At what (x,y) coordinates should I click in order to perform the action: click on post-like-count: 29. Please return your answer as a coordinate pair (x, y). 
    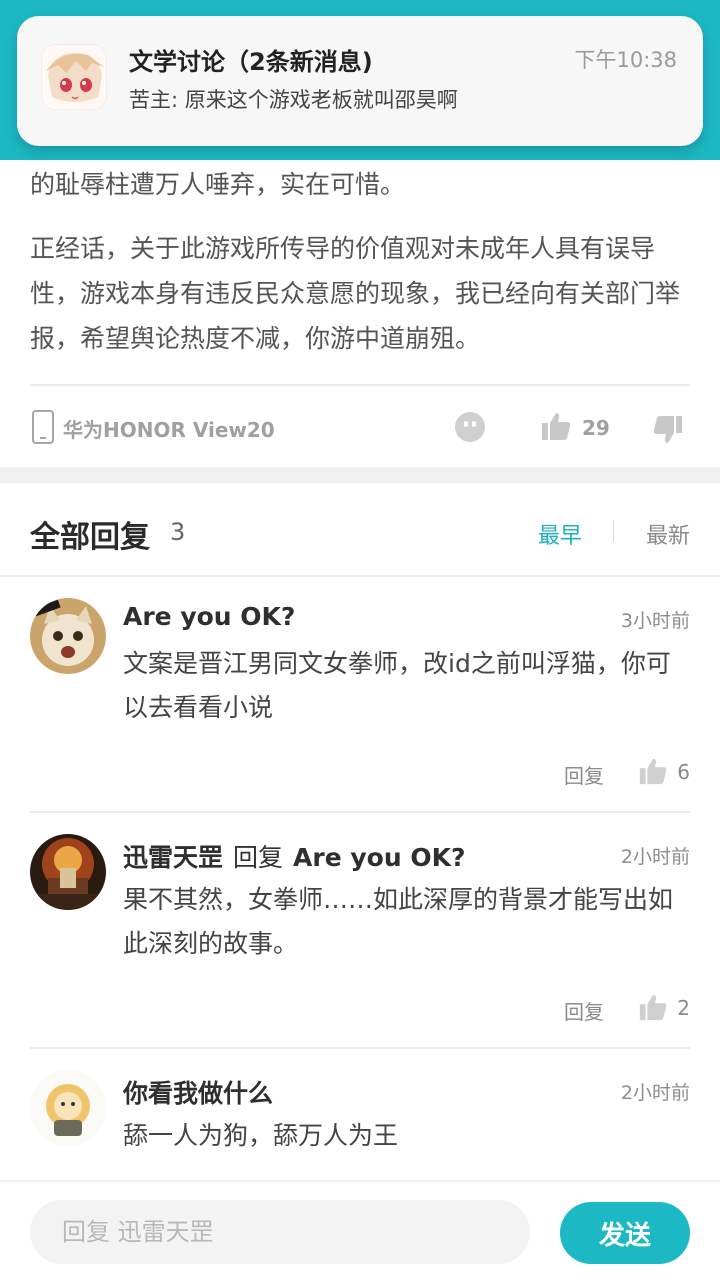
    Looking at the image, I should click on (596, 428).